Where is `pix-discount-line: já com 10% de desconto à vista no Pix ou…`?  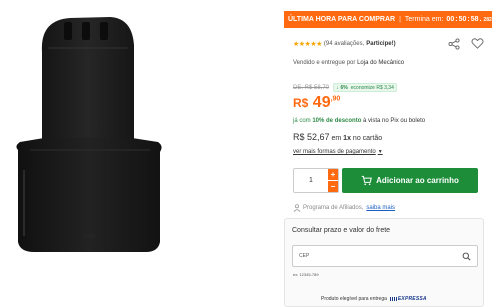 pix-discount-line: já com 10% de desconto à vista no Pix ou… is located at coordinates (359, 121).